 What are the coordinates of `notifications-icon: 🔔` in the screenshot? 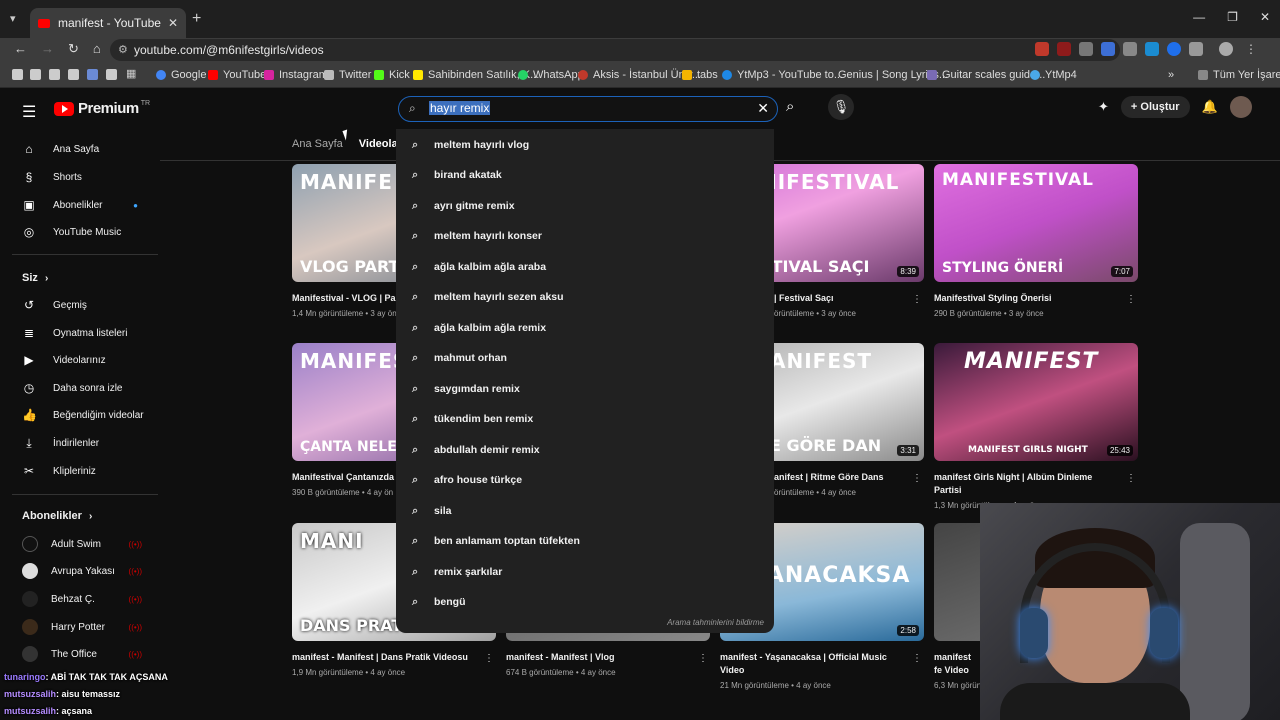 It's located at (1210, 107).